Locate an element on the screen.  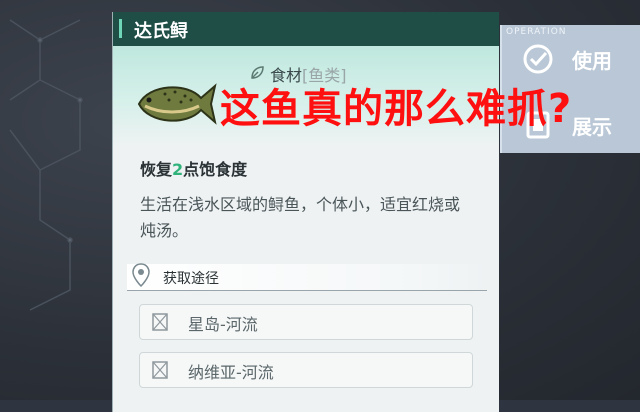
source-location-item: 纳维亚-河流 is located at coordinates (306, 370).